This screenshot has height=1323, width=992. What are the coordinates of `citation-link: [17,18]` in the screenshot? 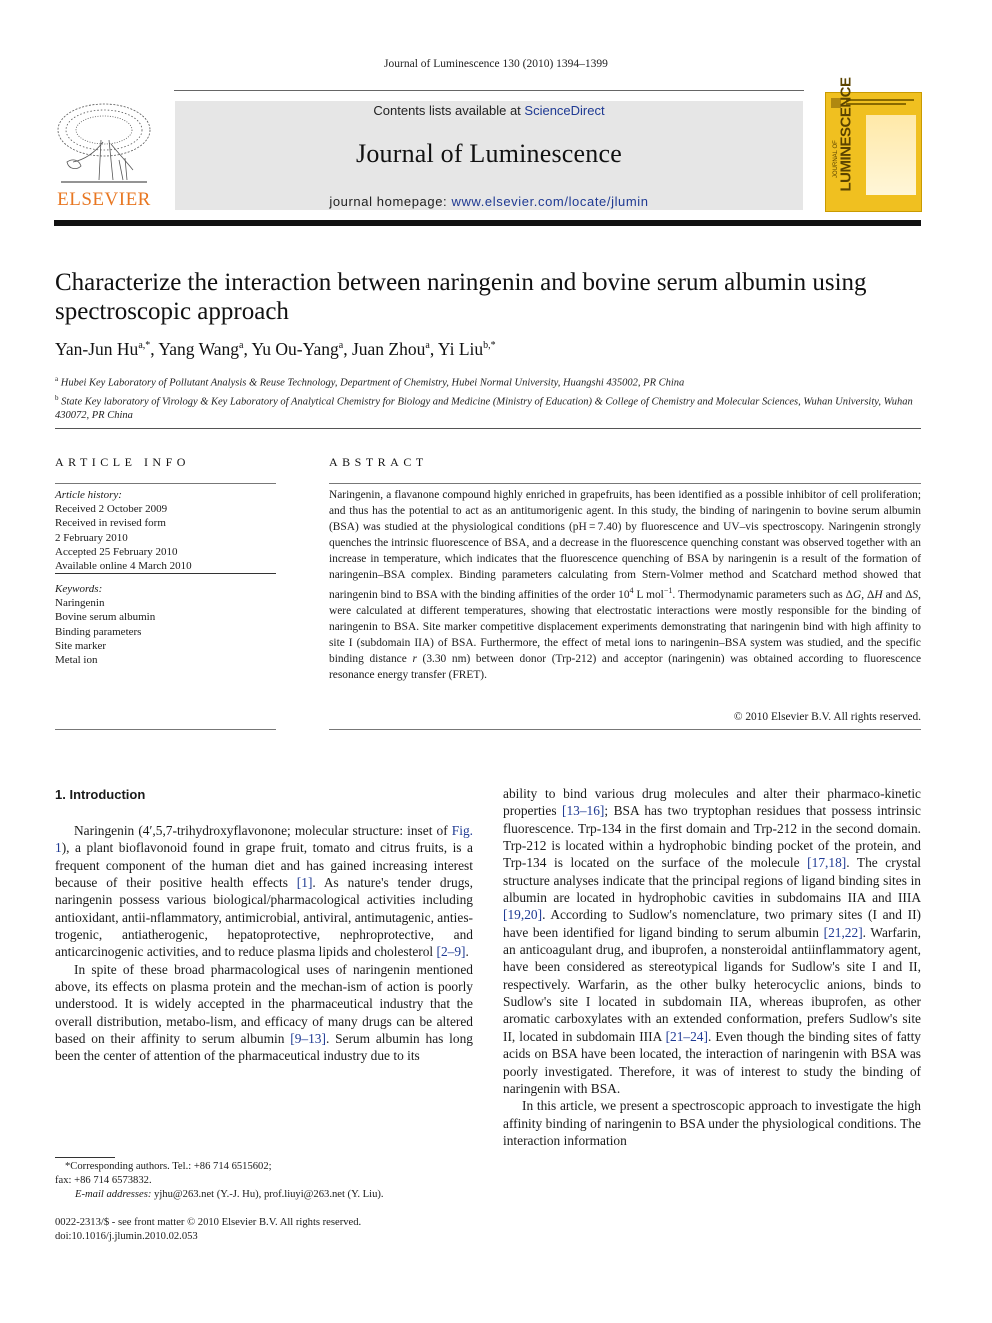 It's located at (826, 862).